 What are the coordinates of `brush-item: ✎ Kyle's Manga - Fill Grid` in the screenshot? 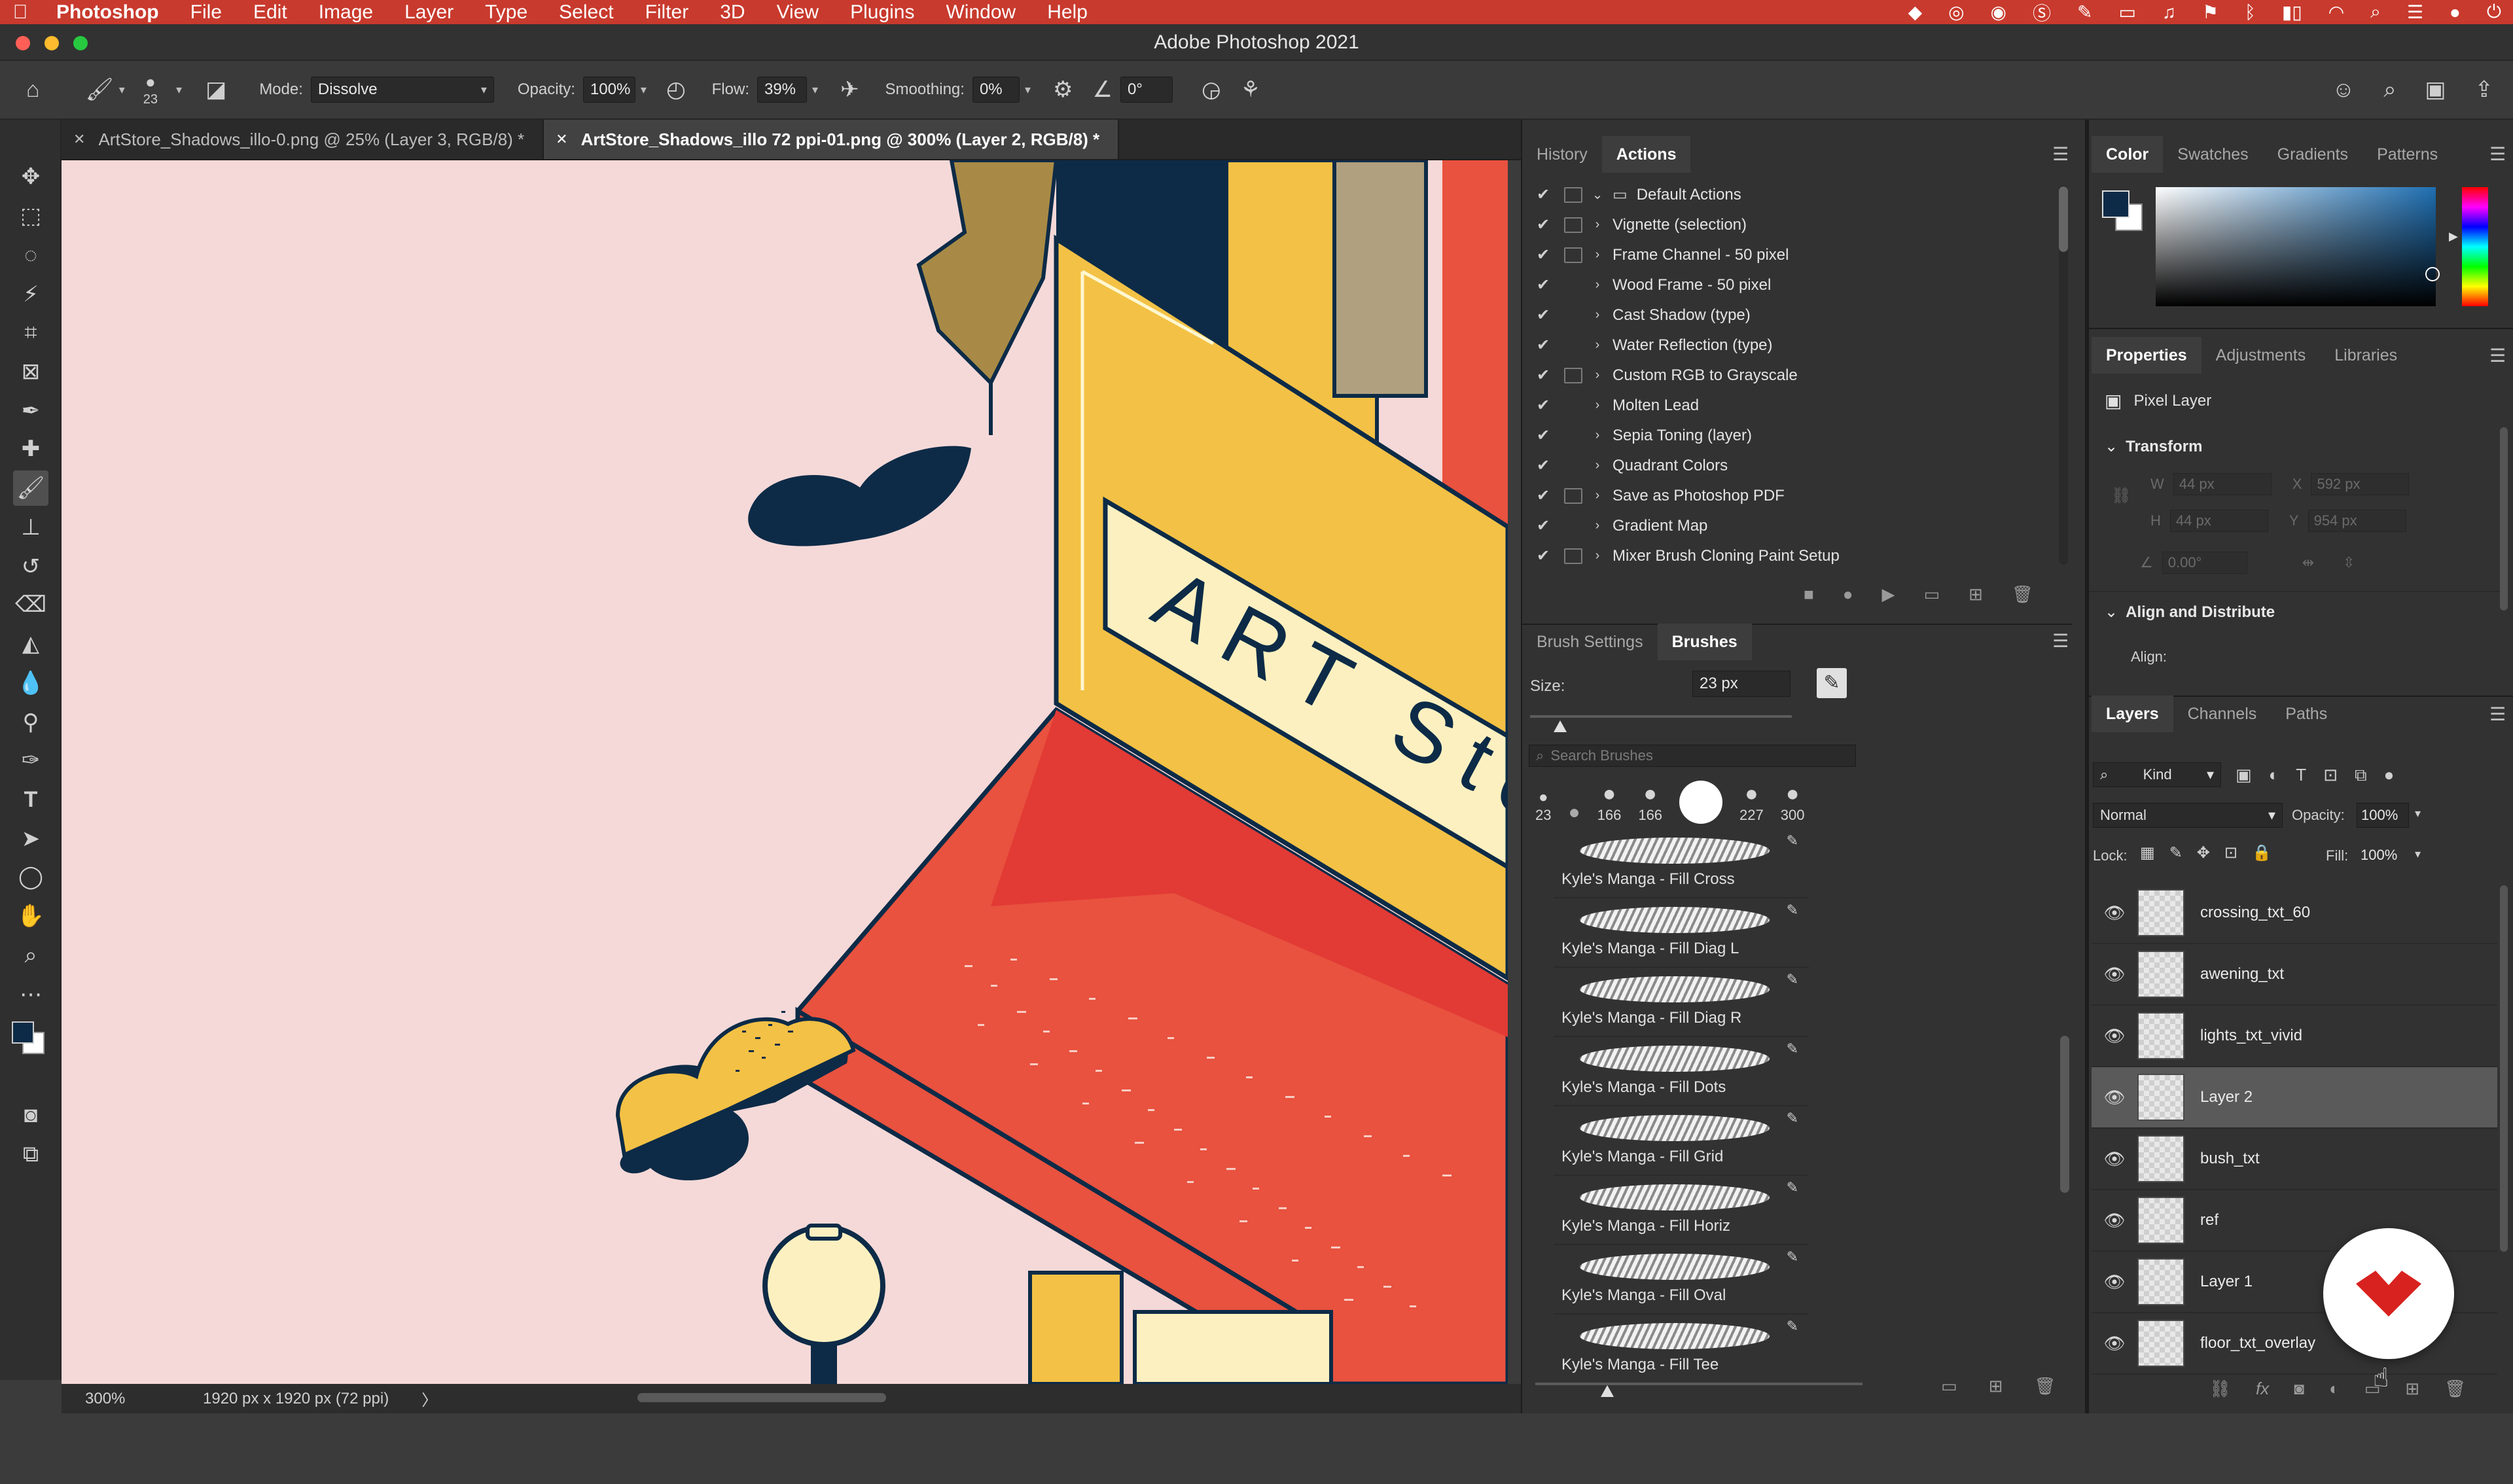 It's located at (1681, 1142).